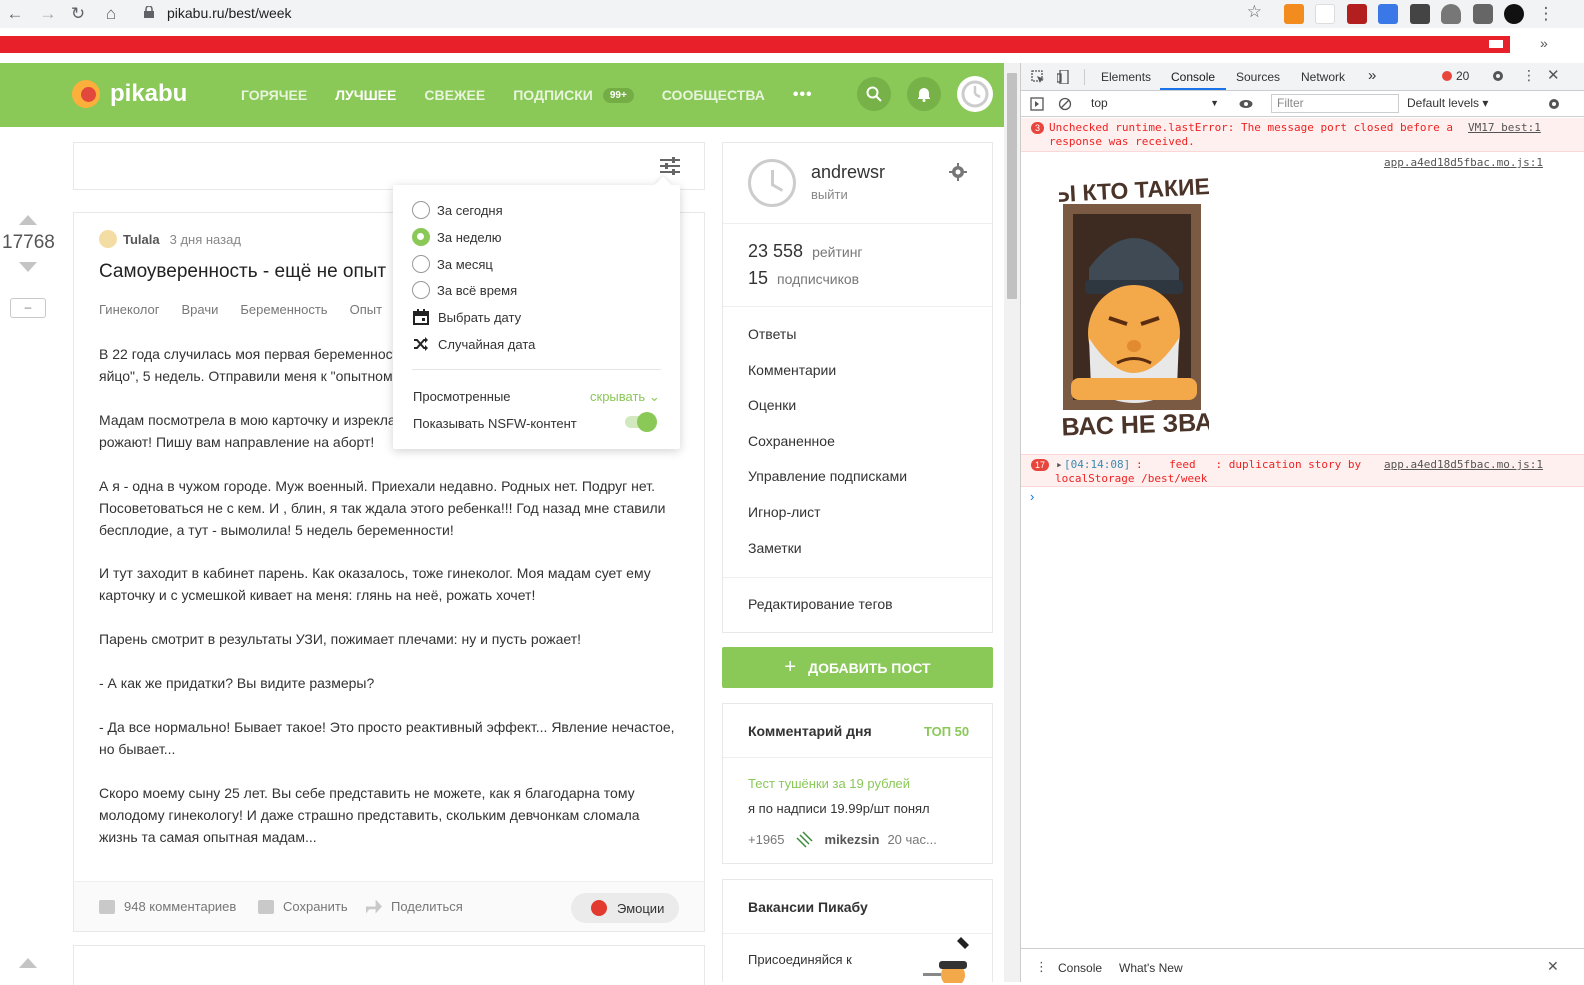  I want to click on random-date-option: Случайная дата, so click(473, 344).